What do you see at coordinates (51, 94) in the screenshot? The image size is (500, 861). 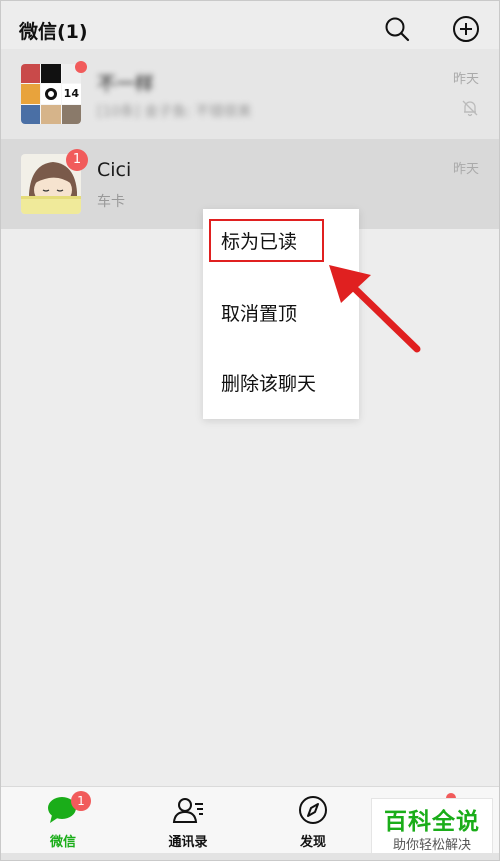 I see `group-avatar: 14` at bounding box center [51, 94].